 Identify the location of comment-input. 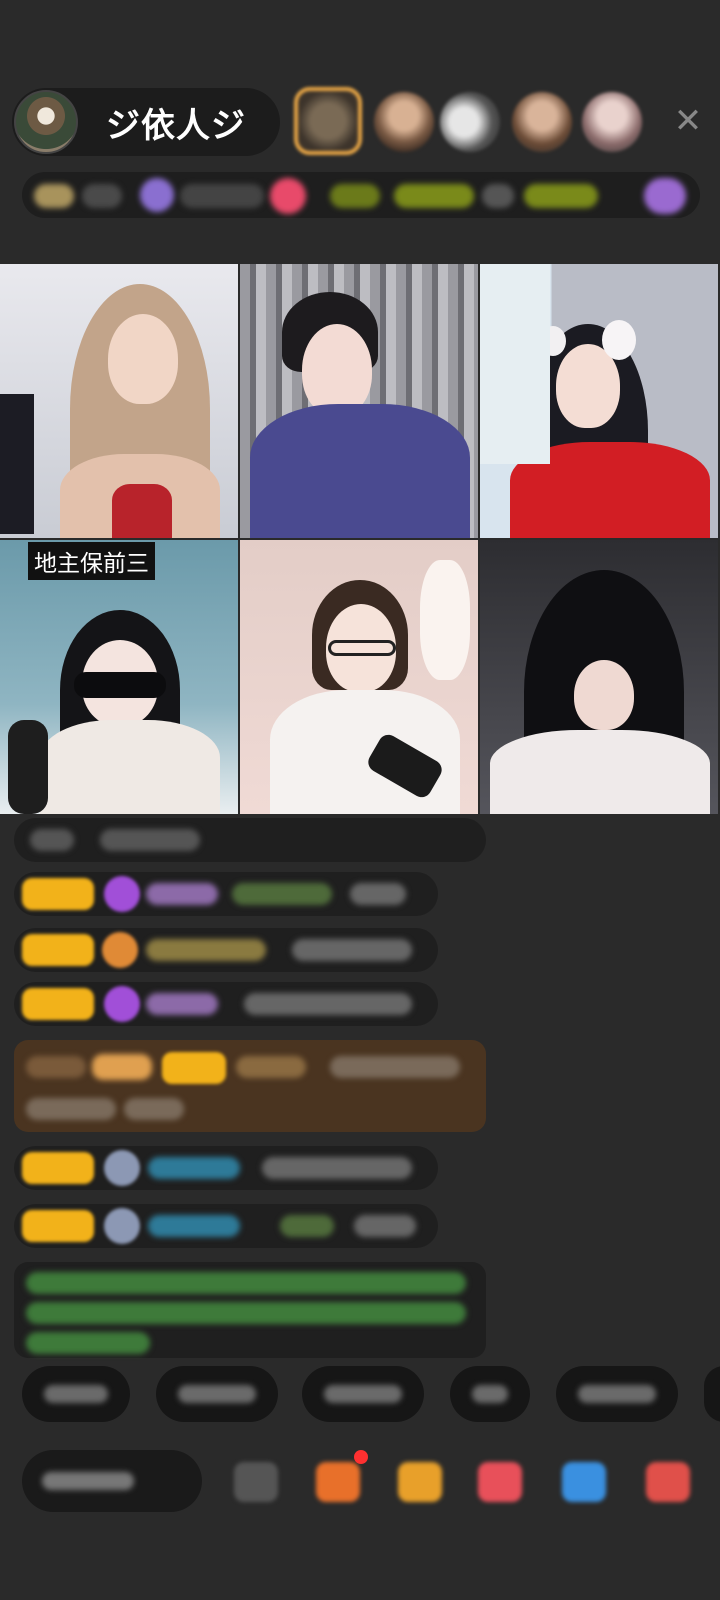
(112, 1481).